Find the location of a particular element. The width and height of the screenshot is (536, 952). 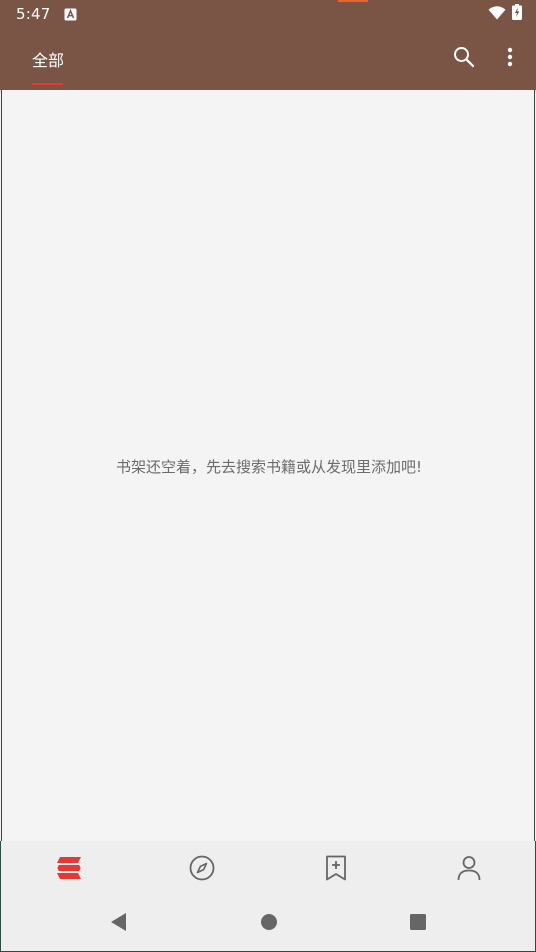

nav-profile is located at coordinates (469, 870).